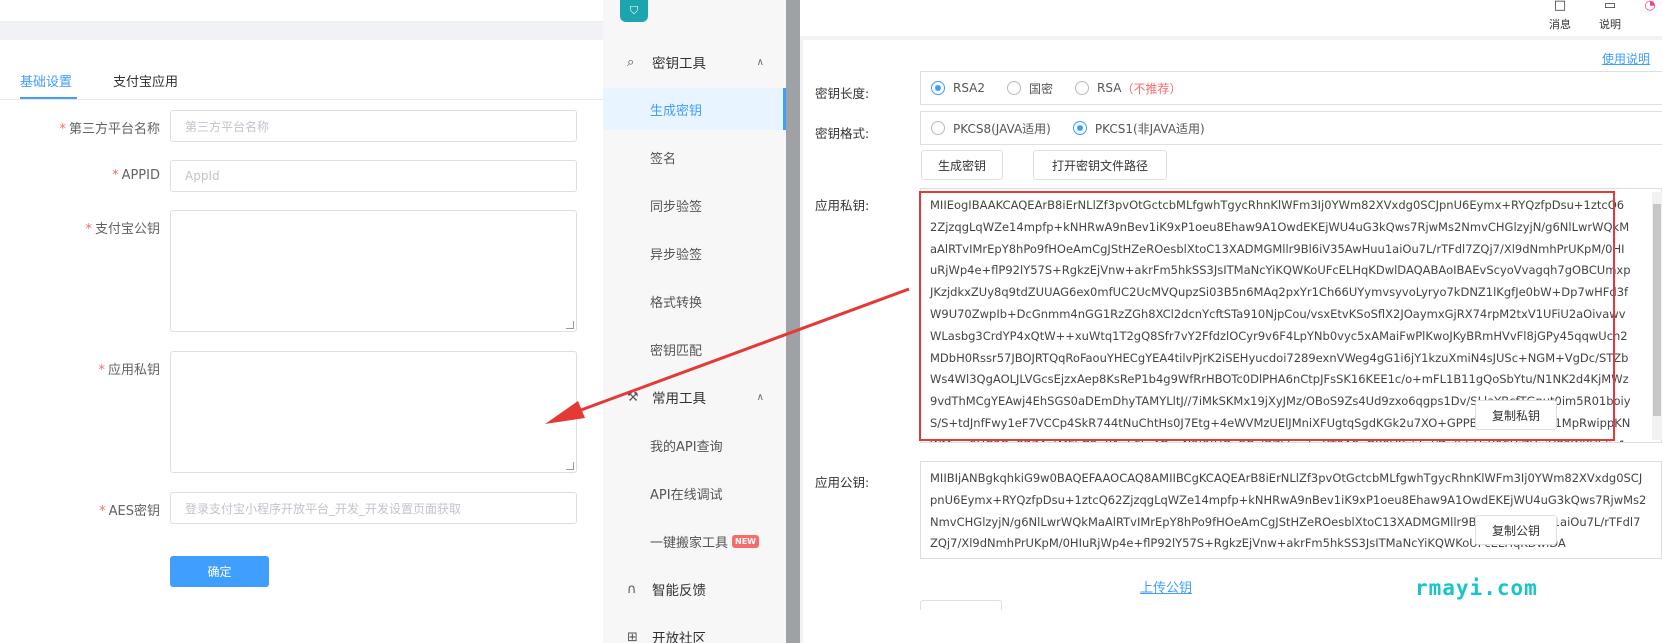 This screenshot has width=1662, height=643. What do you see at coordinates (1657, 310) in the screenshot?
I see `scrollbar-thumb` at bounding box center [1657, 310].